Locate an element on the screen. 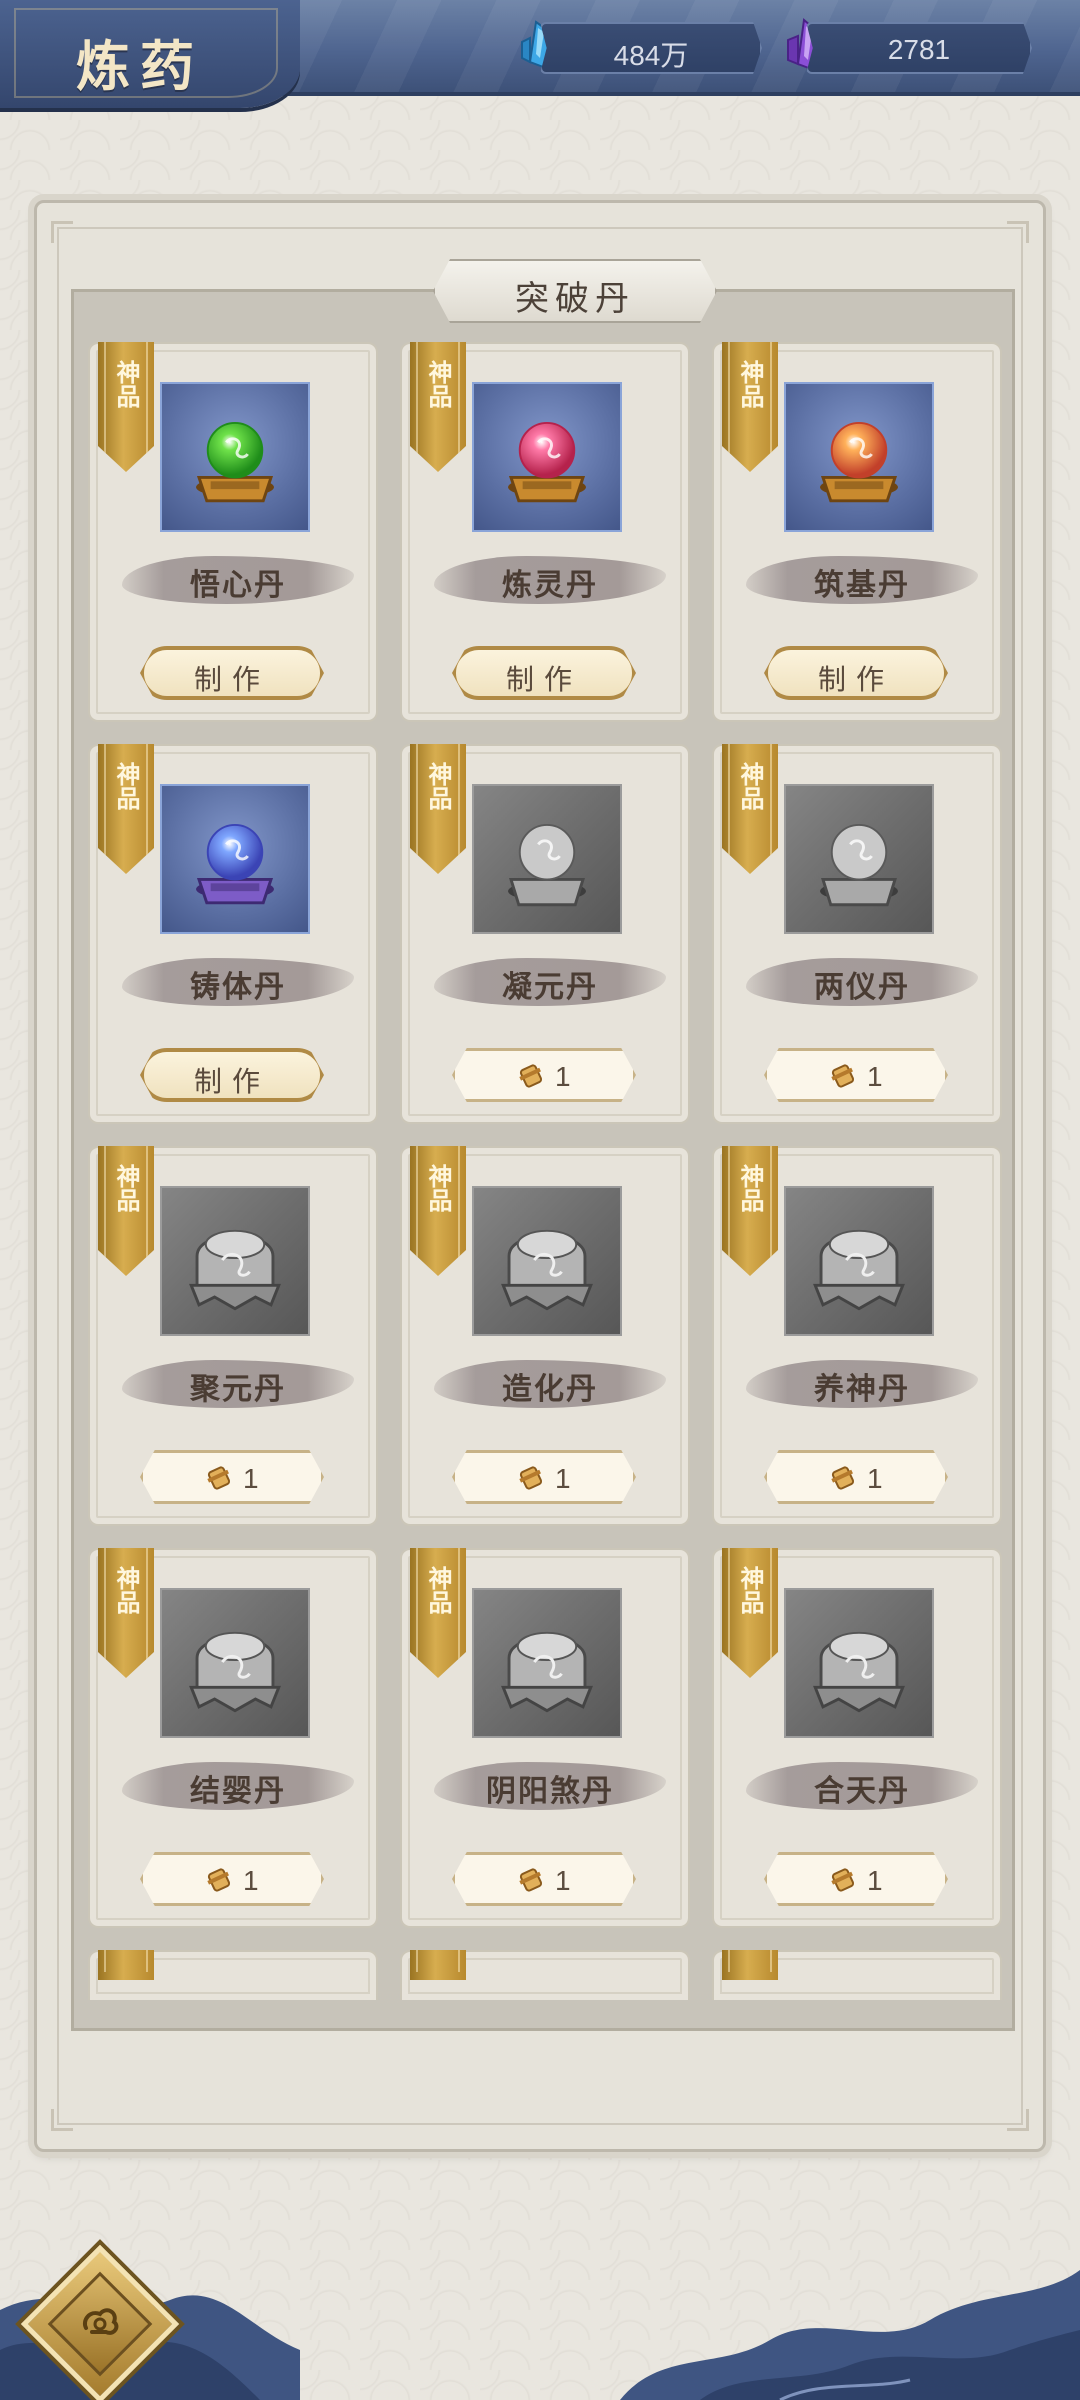  currency-spirit-stone: 484万 is located at coordinates (651, 48).